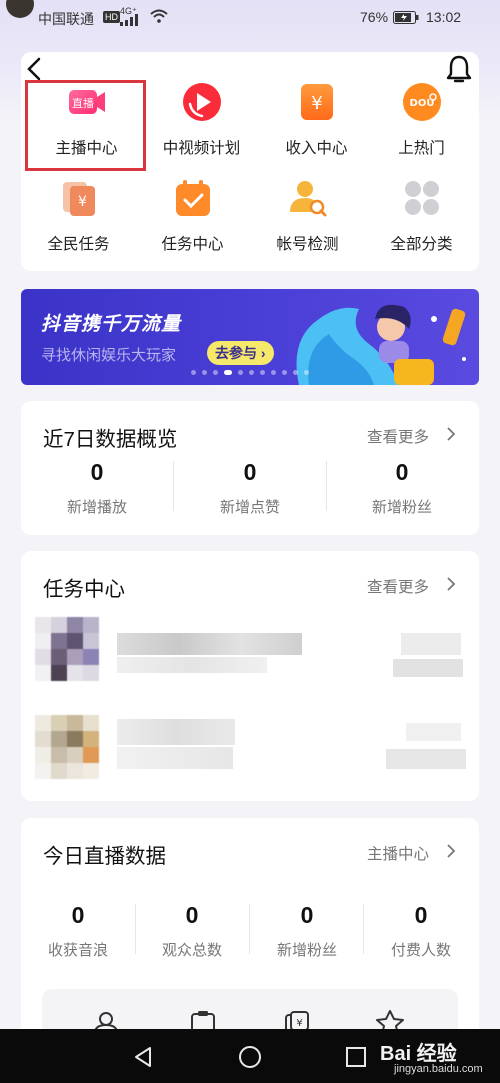 The height and width of the screenshot is (1083, 500). Describe the element at coordinates (316, 148) in the screenshot. I see `menu-item-label: 收入中心` at that location.